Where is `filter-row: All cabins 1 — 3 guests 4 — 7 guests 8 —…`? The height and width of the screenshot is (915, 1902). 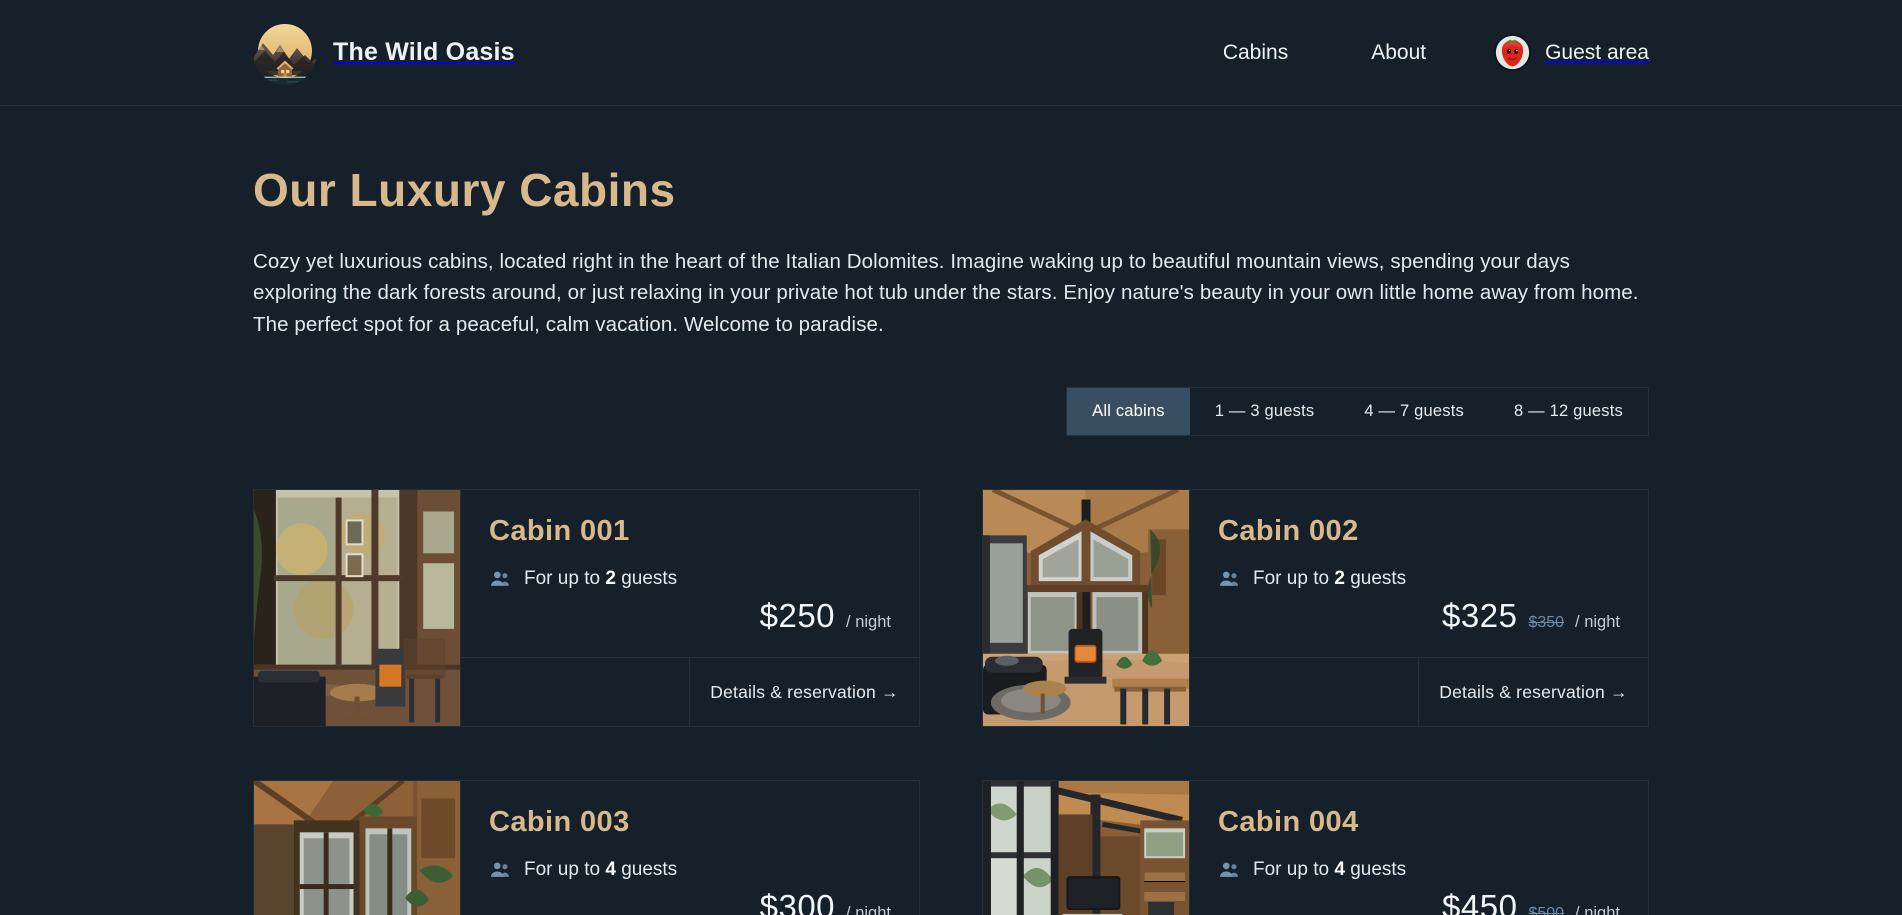 filter-row: All cabins 1 — 3 guests 4 — 7 guests 8 —… is located at coordinates (951, 412).